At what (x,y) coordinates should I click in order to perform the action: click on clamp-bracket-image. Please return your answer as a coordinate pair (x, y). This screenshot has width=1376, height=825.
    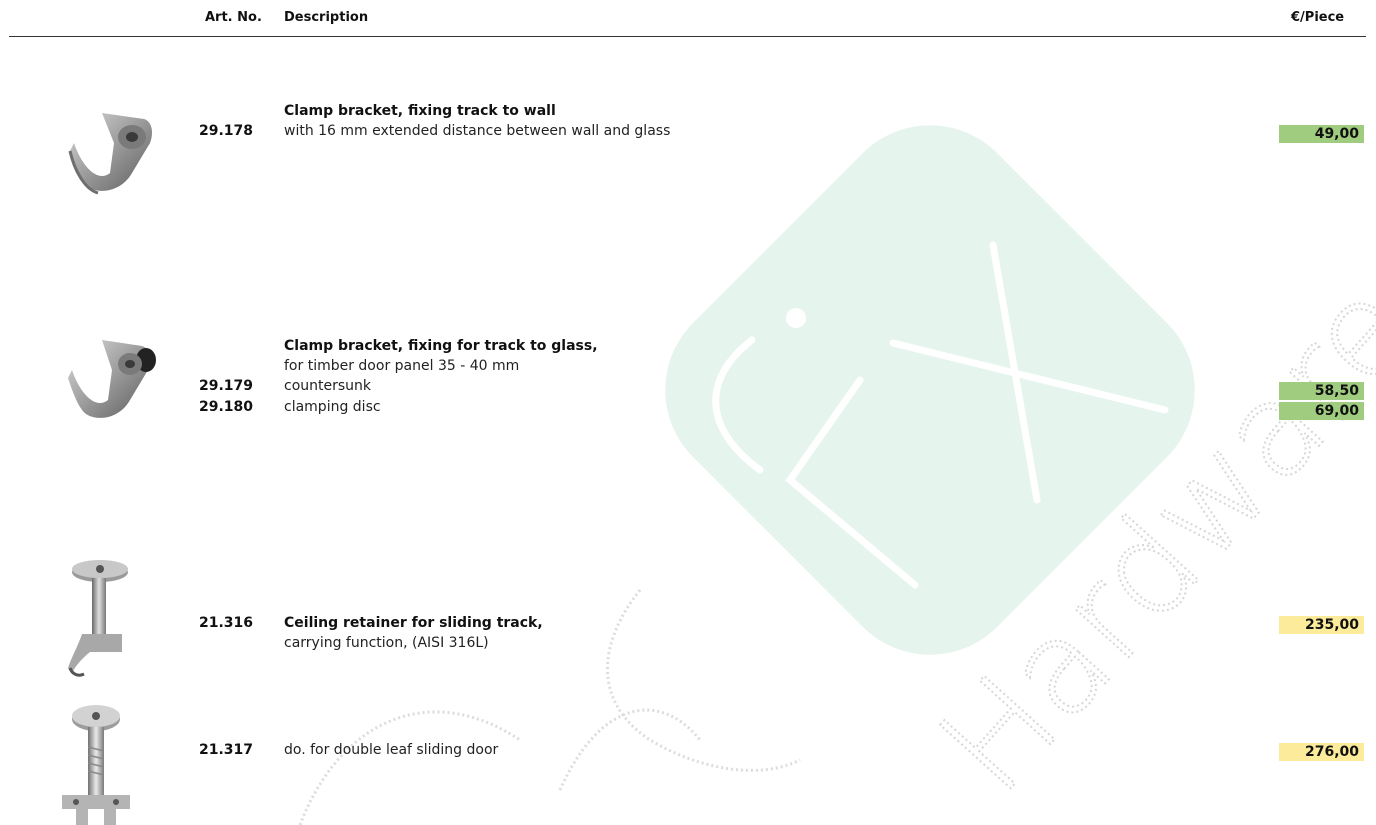
    Looking at the image, I should click on (110, 154).